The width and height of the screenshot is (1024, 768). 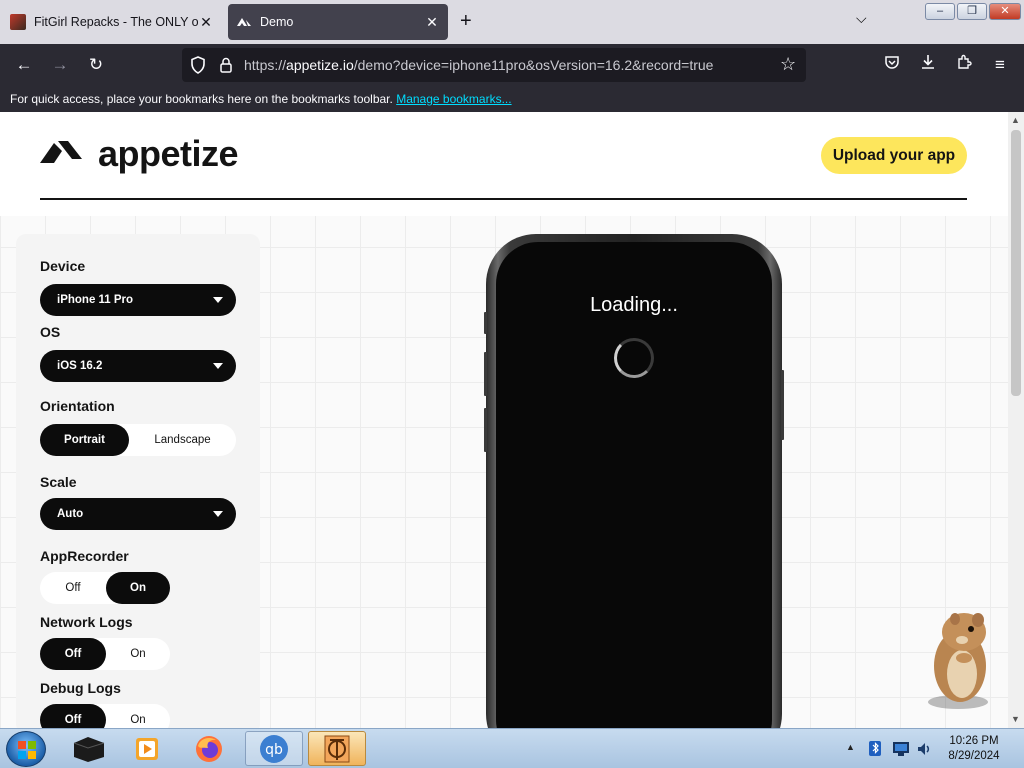 What do you see at coordinates (26, 749) in the screenshot?
I see `start-button` at bounding box center [26, 749].